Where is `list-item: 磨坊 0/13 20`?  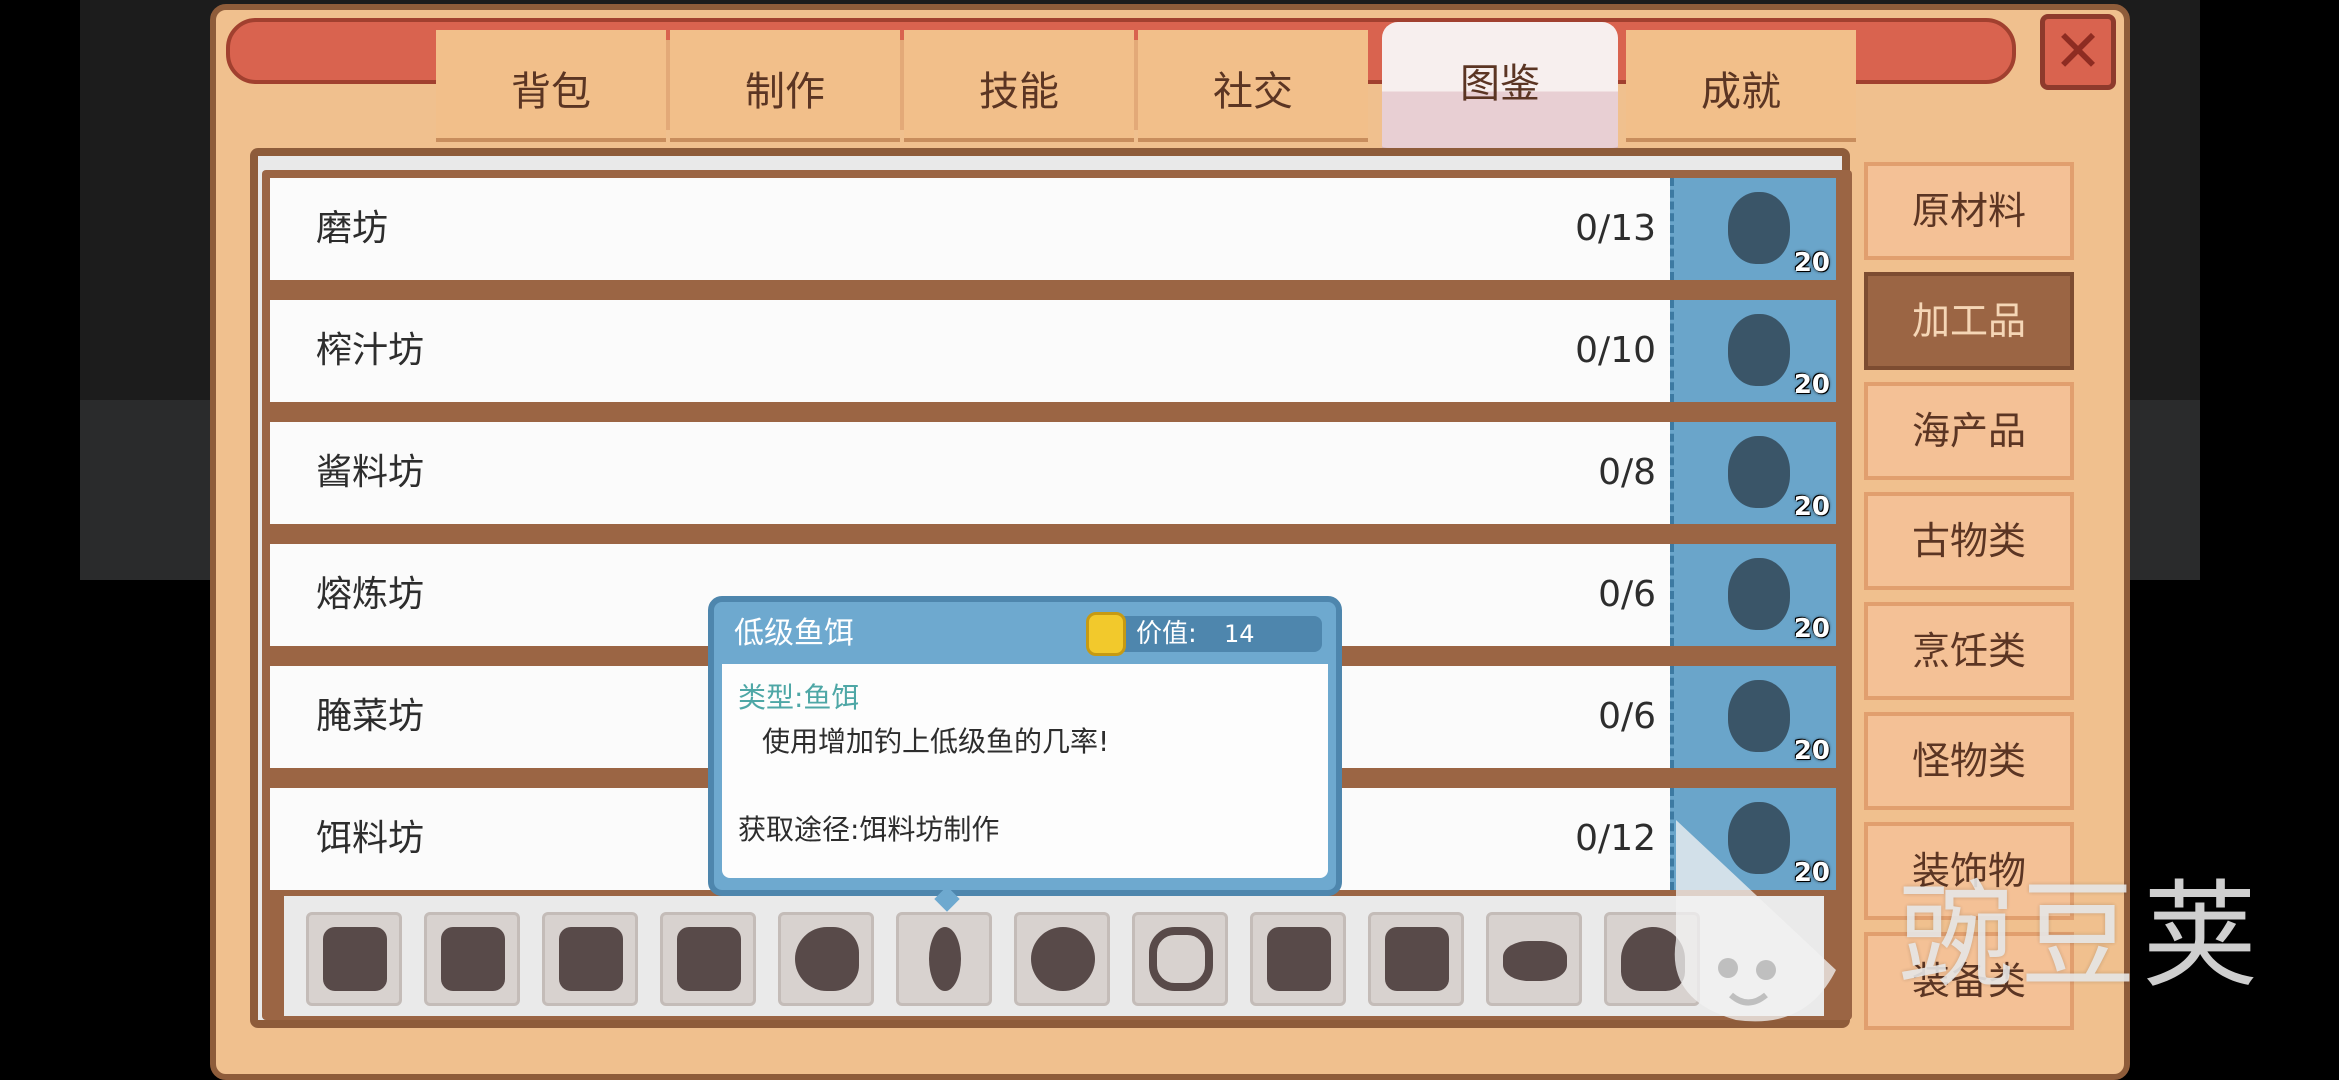 list-item: 磨坊 0/13 20 is located at coordinates (1054, 229).